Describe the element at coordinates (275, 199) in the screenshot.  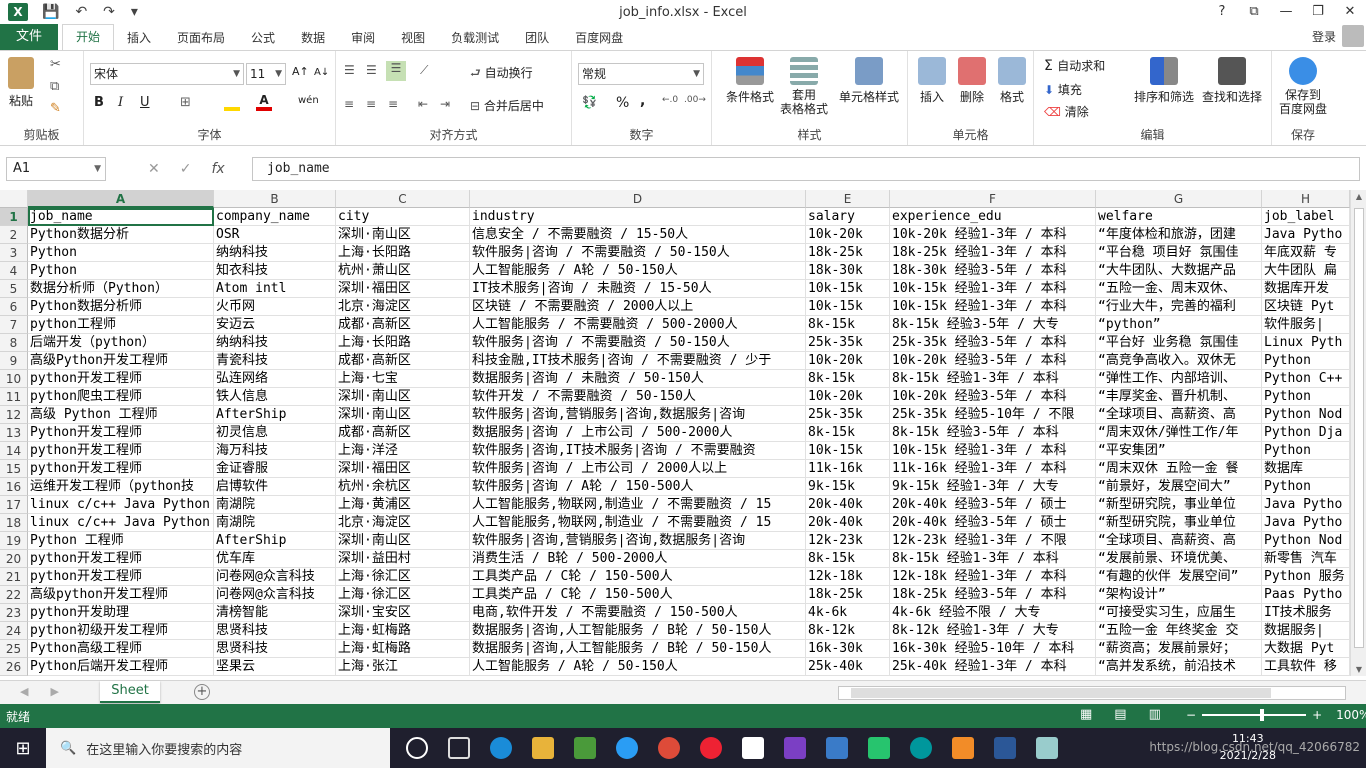
I see `column-header: B` at that location.